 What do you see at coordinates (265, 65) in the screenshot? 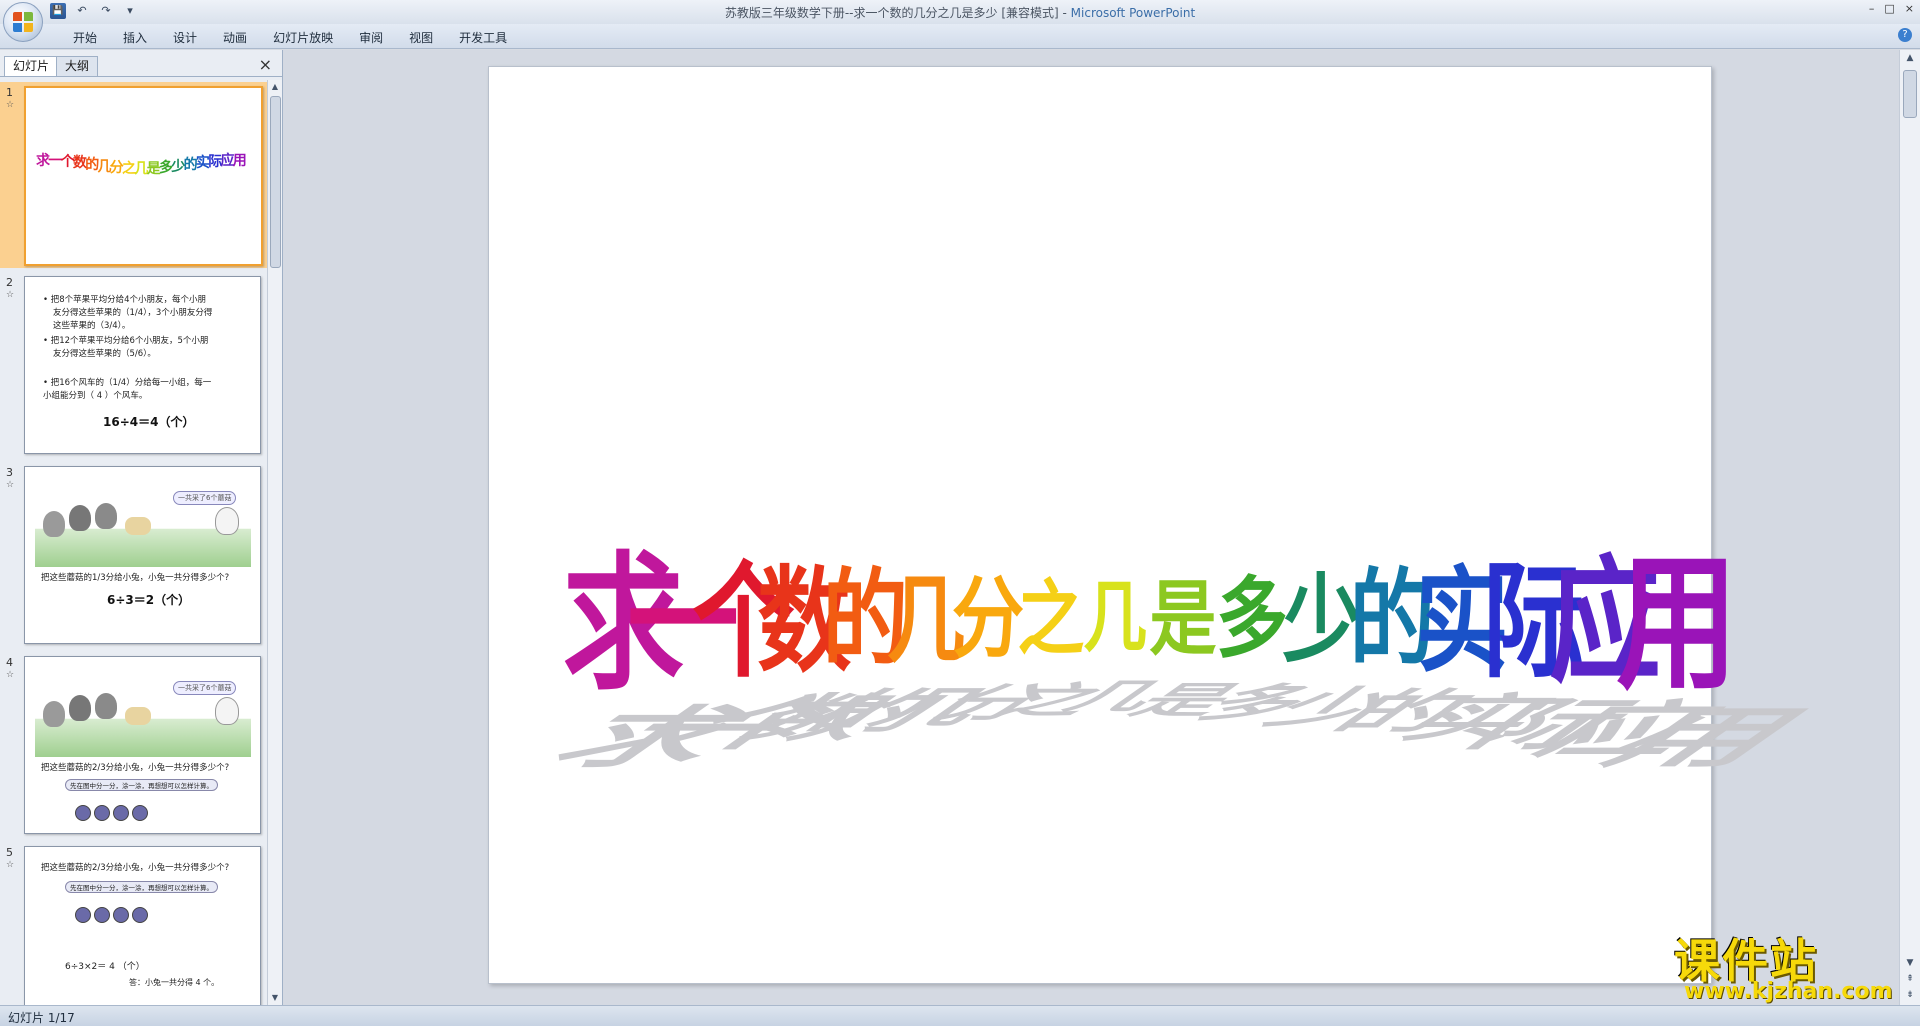
I see `pane-close-icon: ×` at bounding box center [265, 65].